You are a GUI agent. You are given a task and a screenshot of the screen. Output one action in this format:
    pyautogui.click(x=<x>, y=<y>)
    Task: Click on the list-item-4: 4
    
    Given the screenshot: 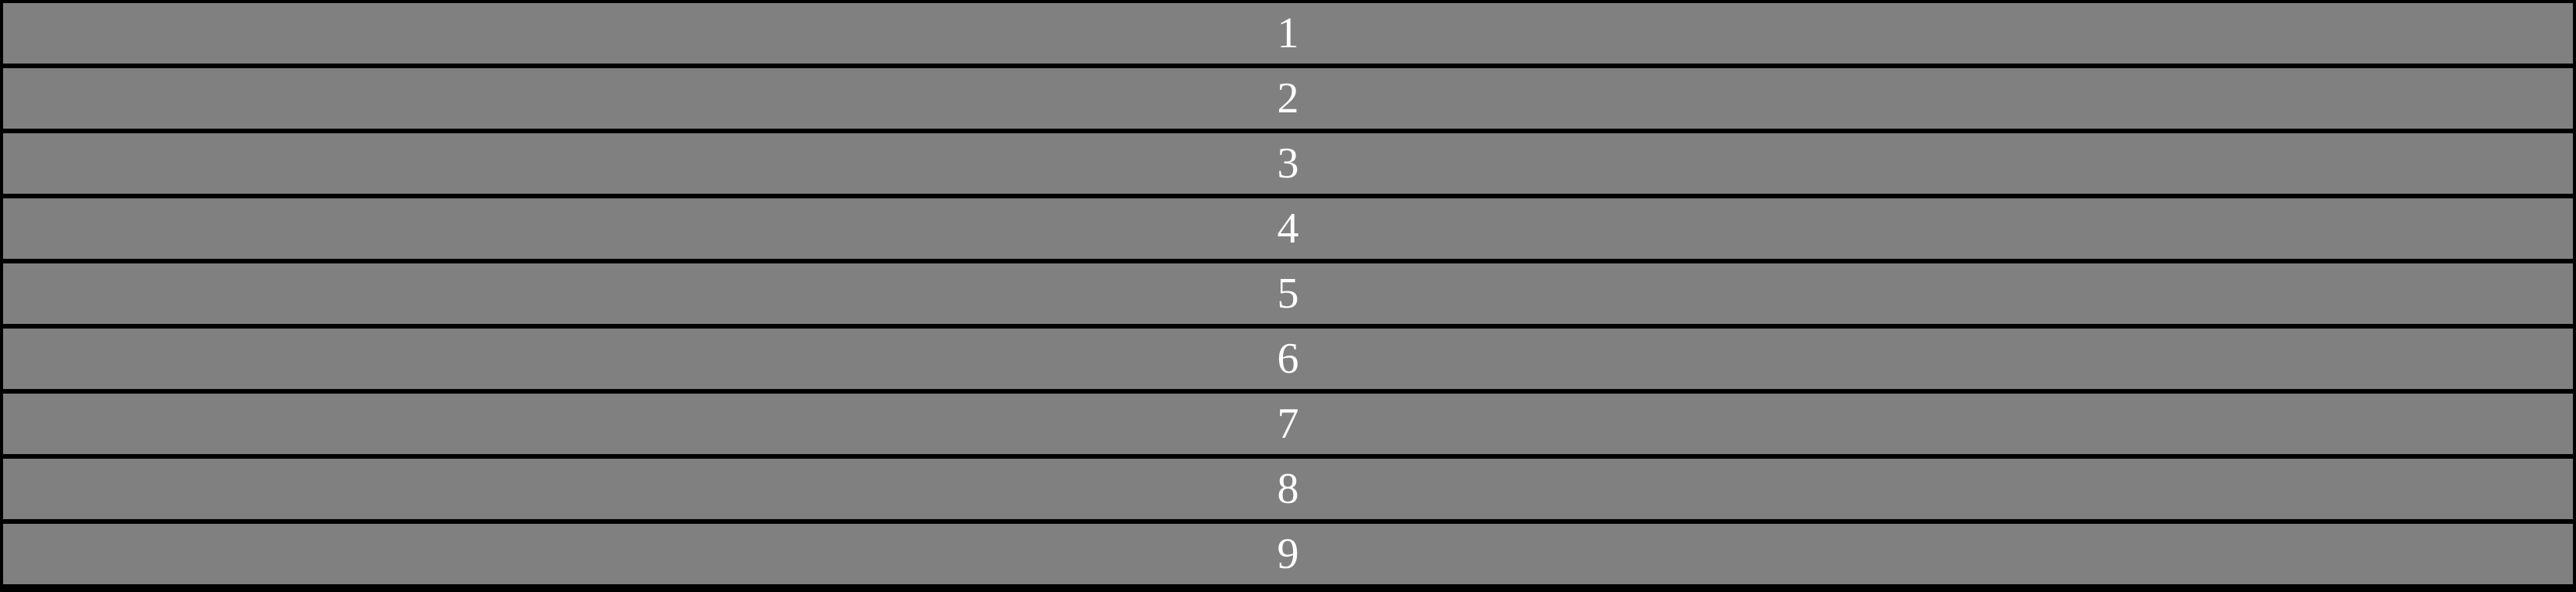 What is the action you would take?
    pyautogui.click(x=1288, y=229)
    